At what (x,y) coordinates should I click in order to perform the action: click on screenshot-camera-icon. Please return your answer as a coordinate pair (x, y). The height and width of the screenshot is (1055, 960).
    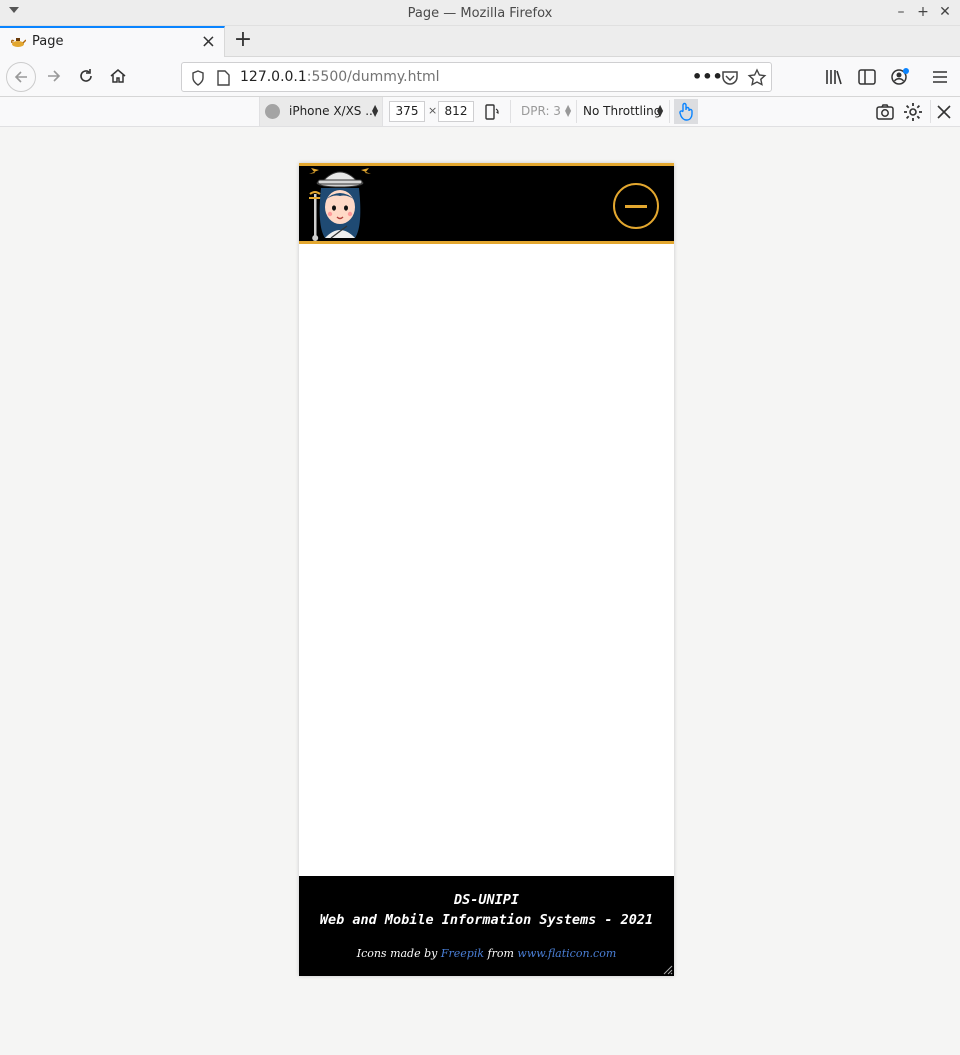
    Looking at the image, I should click on (885, 112).